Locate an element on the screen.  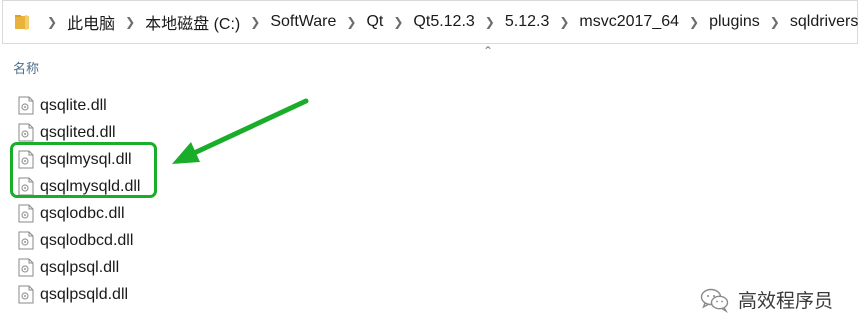
watermark: 高效程序员 is located at coordinates (766, 299).